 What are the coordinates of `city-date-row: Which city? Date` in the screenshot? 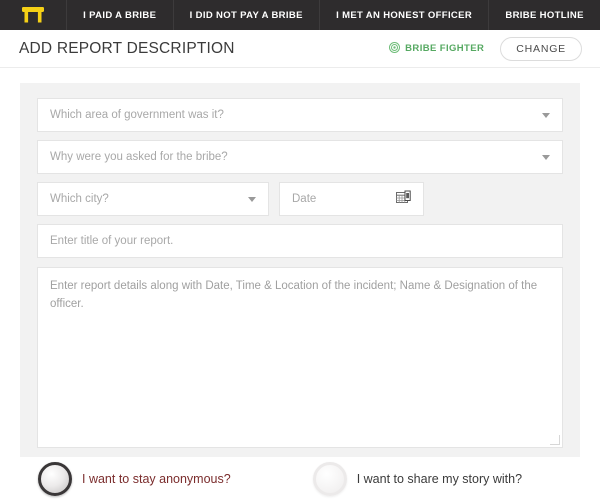 It's located at (300, 199).